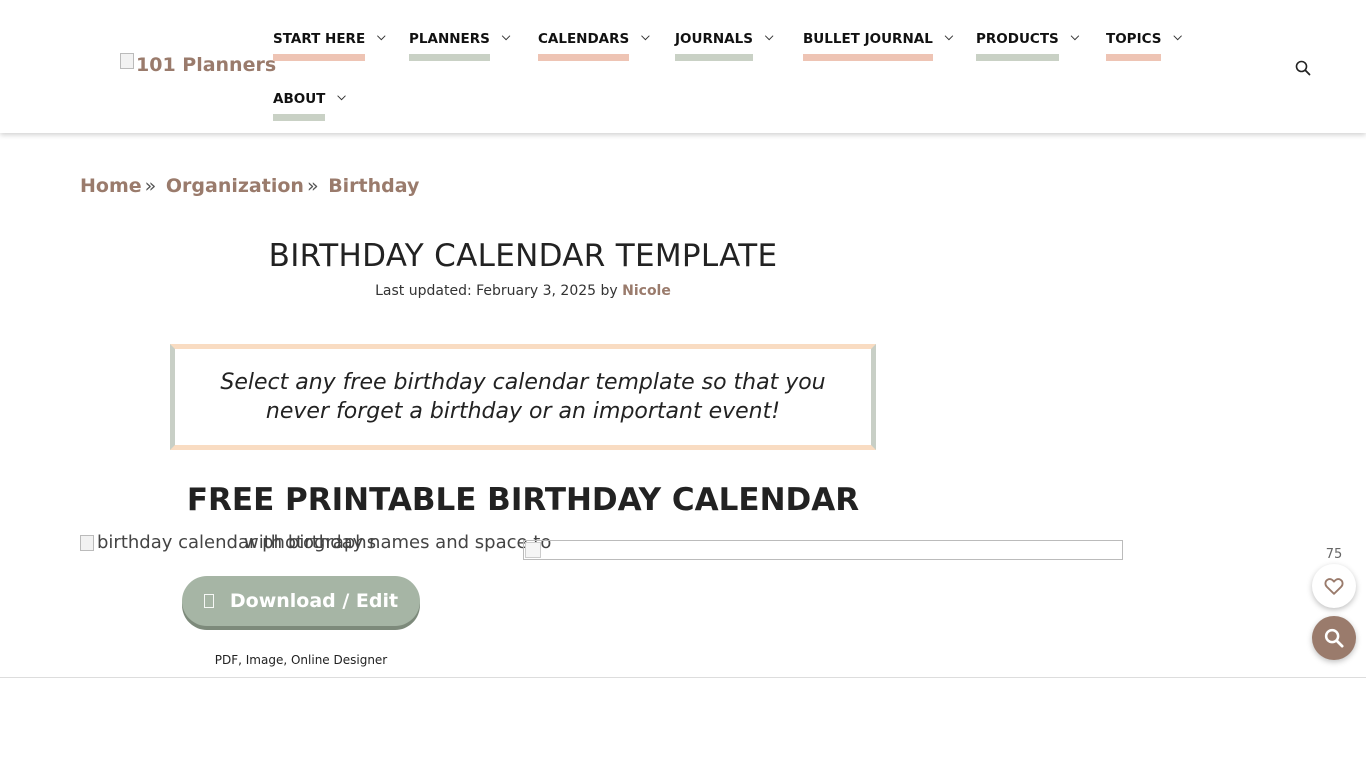 This screenshot has height=768, width=1366. I want to click on nav-topics: TOPICS ⌵, so click(1144, 45).